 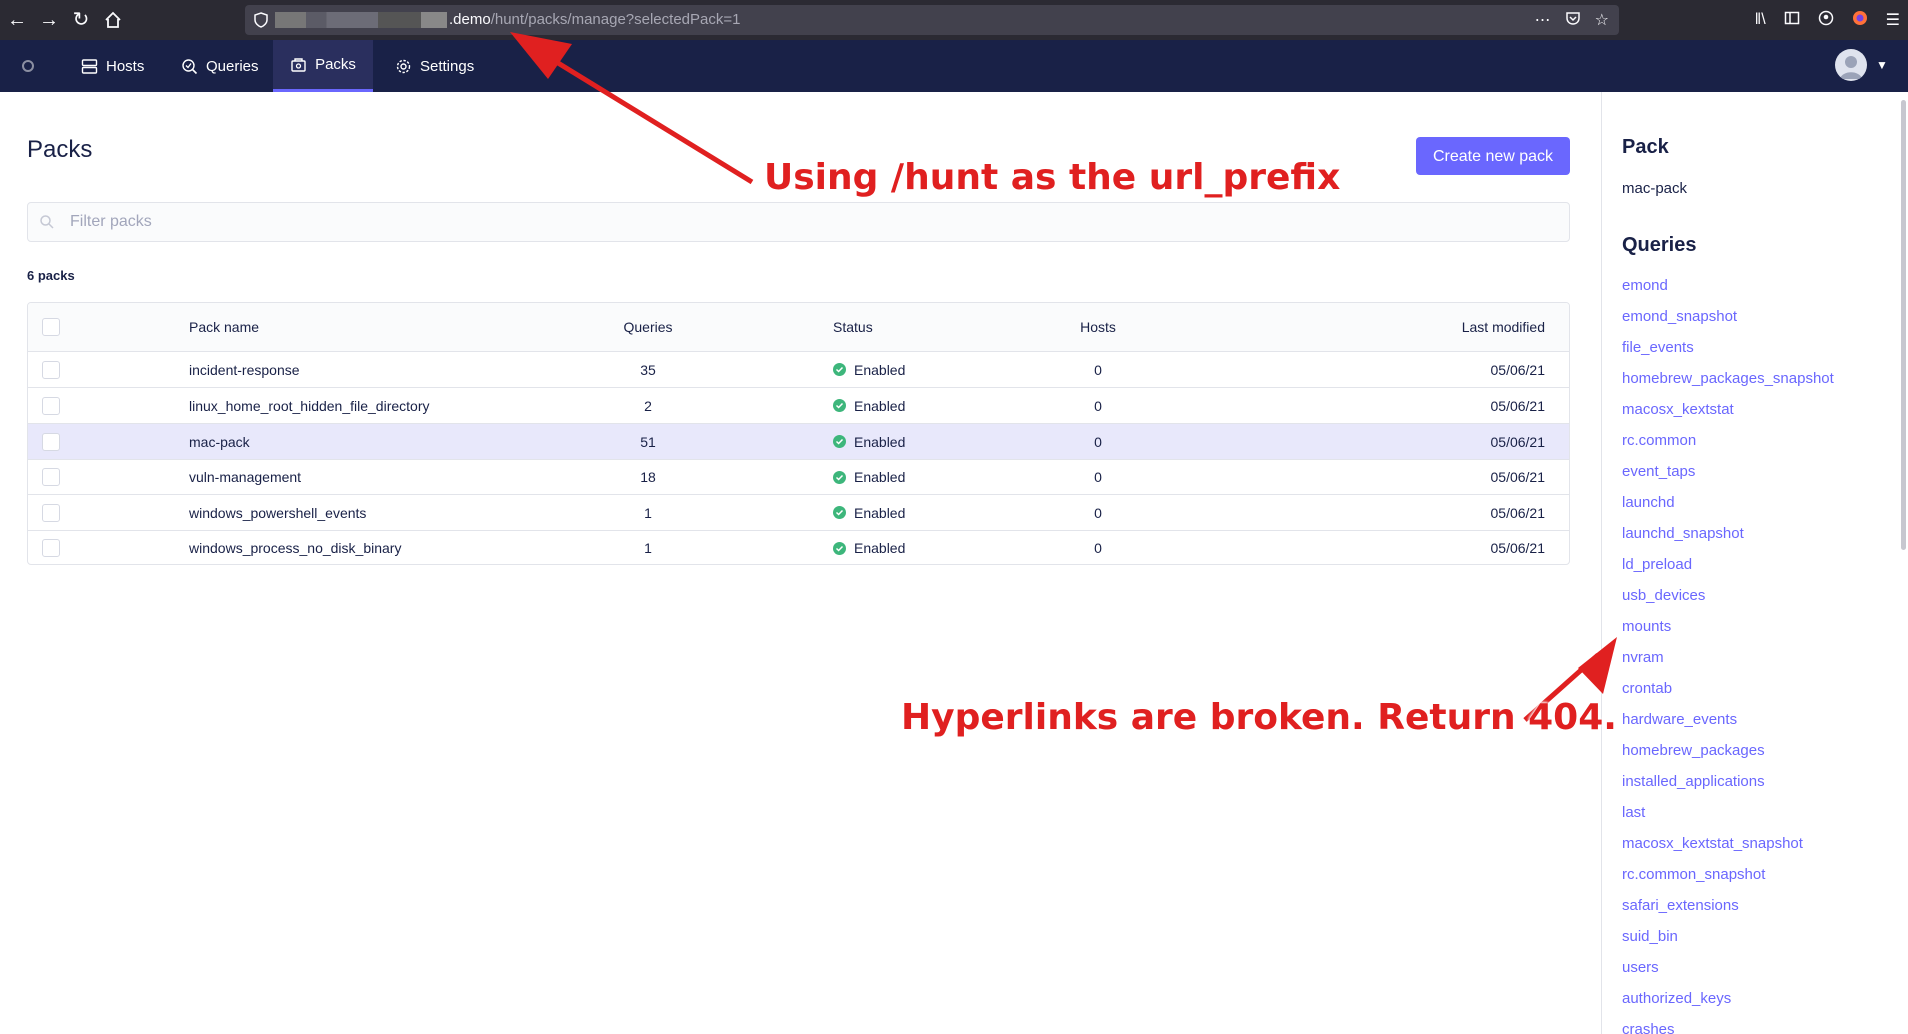 I want to click on pack-name: mac-pack, so click(x=219, y=441).